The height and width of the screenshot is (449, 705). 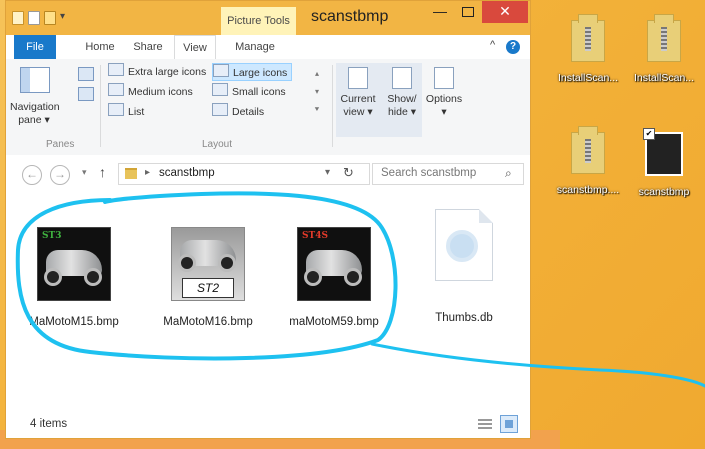 What do you see at coordinates (60, 144) in the screenshot?
I see `group-label-panes: Panes` at bounding box center [60, 144].